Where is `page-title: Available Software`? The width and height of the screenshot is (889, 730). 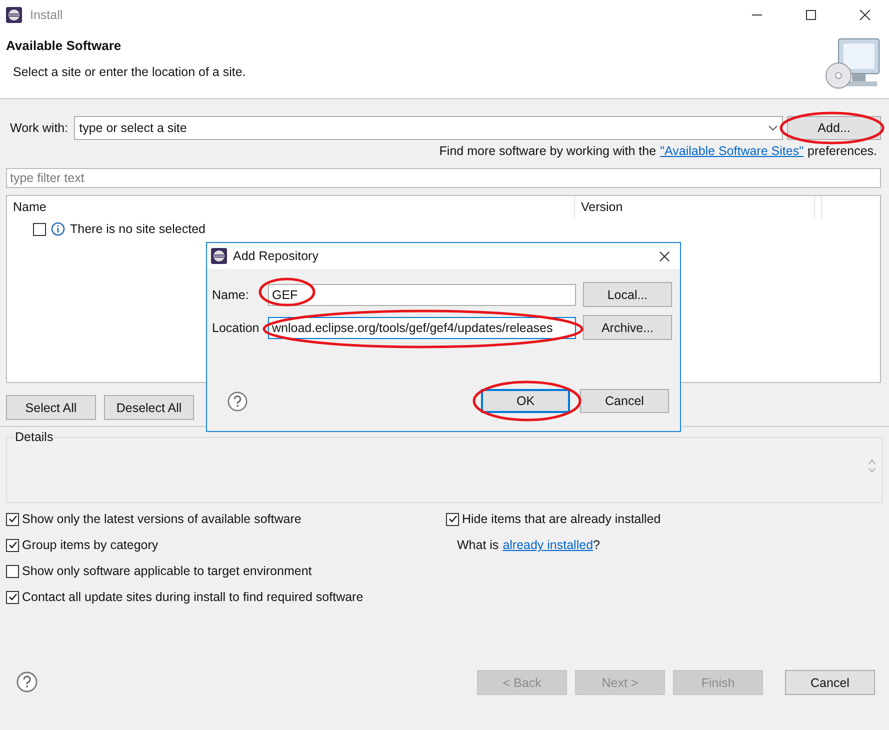
page-title: Available Software is located at coordinates (64, 45).